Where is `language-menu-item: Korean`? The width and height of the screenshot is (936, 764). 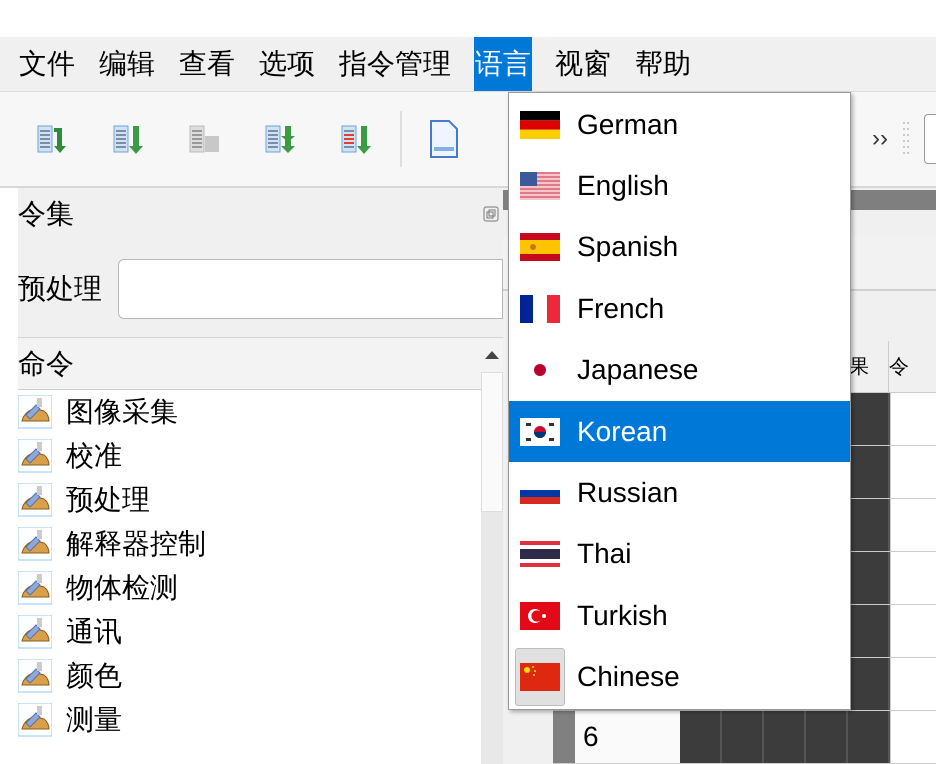 language-menu-item: Korean is located at coordinates (679, 431).